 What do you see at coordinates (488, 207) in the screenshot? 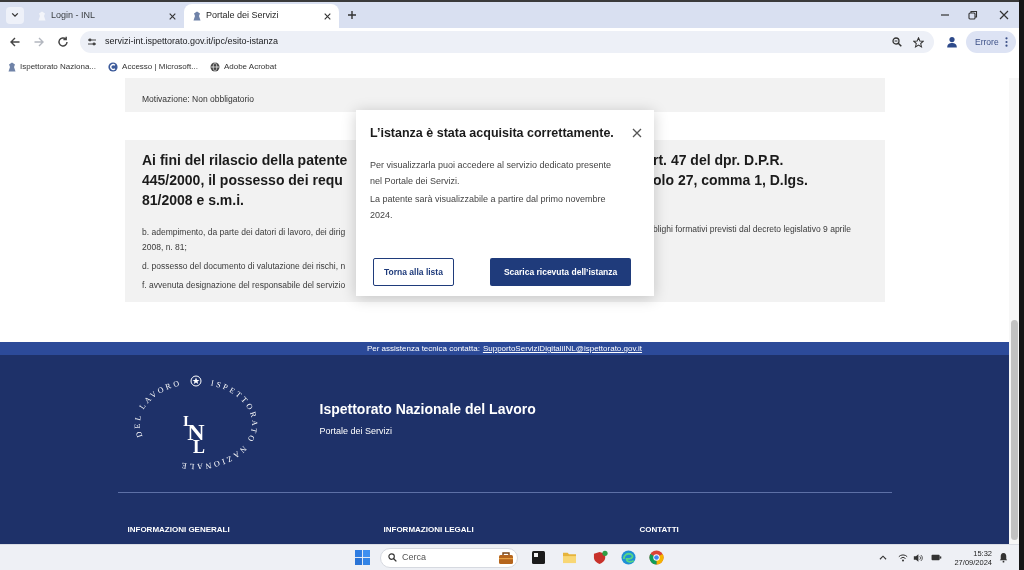
I see `dialog-text: La patente sarà visualizzabile a partire dal primo novembre 2024.` at bounding box center [488, 207].